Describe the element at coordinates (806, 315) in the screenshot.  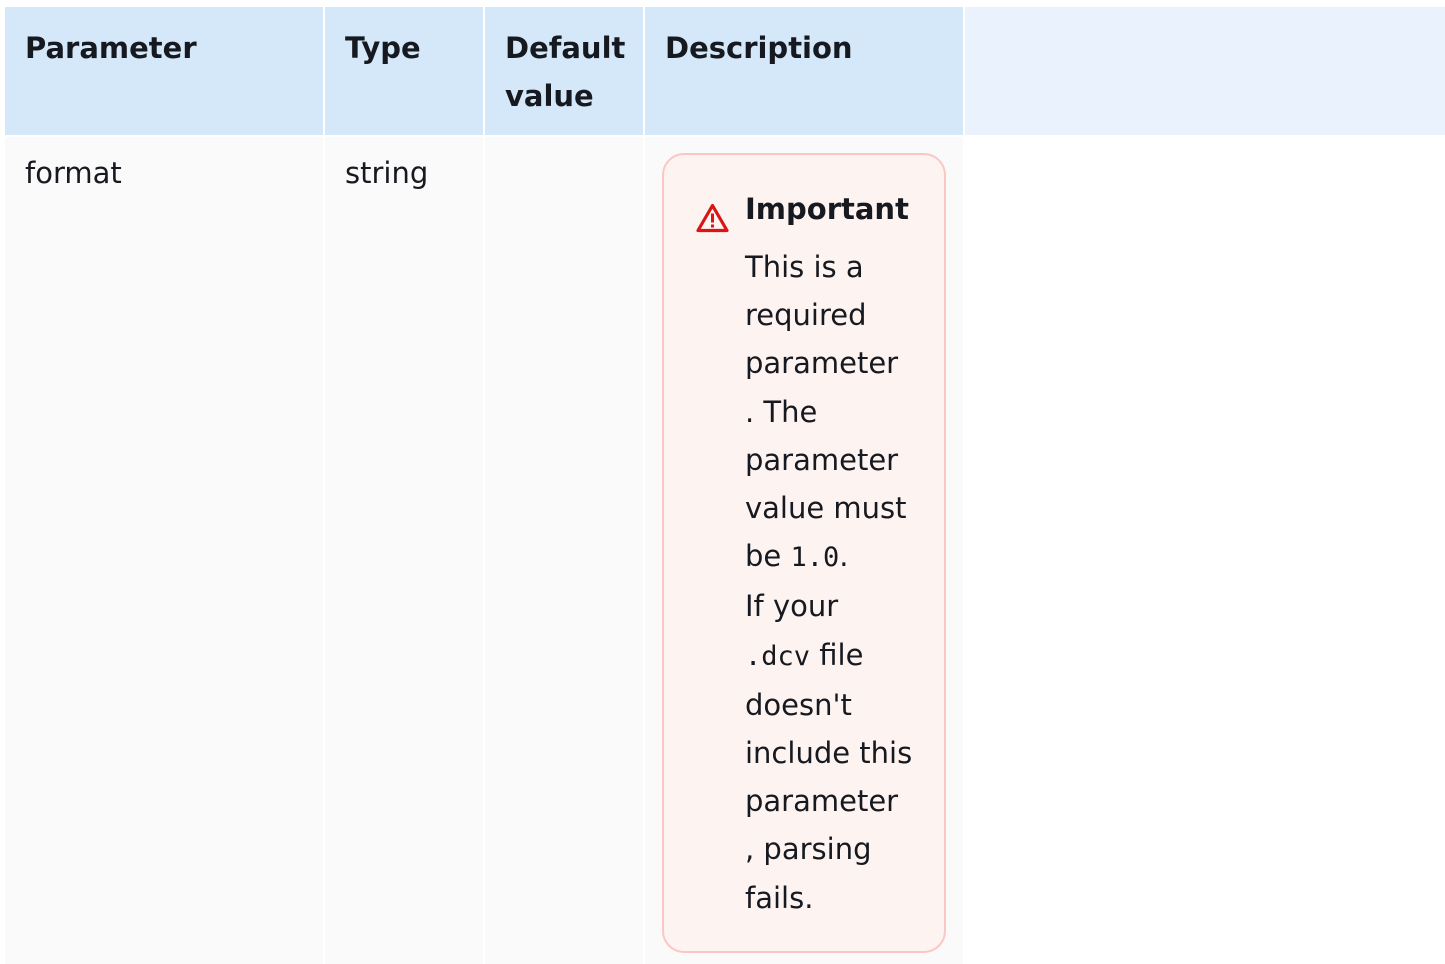
I see `alert-text-line: required` at that location.